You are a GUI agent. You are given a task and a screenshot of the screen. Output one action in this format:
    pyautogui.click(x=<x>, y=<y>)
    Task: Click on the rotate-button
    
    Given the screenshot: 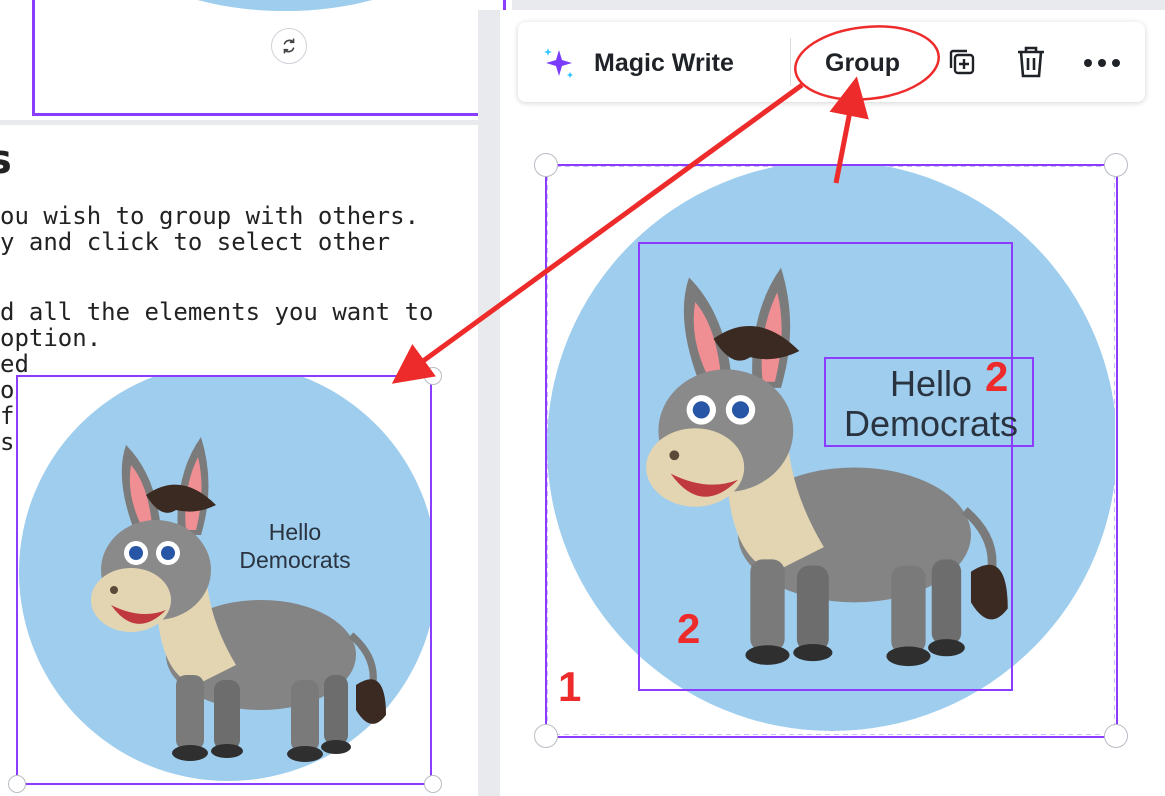 What is the action you would take?
    pyautogui.click(x=289, y=46)
    